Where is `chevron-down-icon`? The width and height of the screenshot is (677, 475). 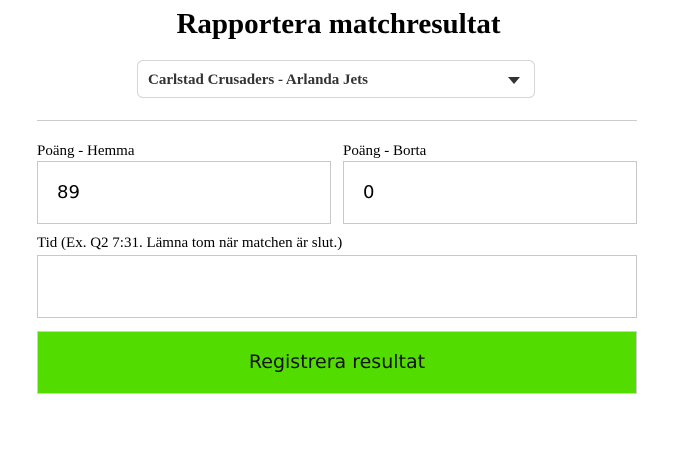 chevron-down-icon is located at coordinates (514, 80).